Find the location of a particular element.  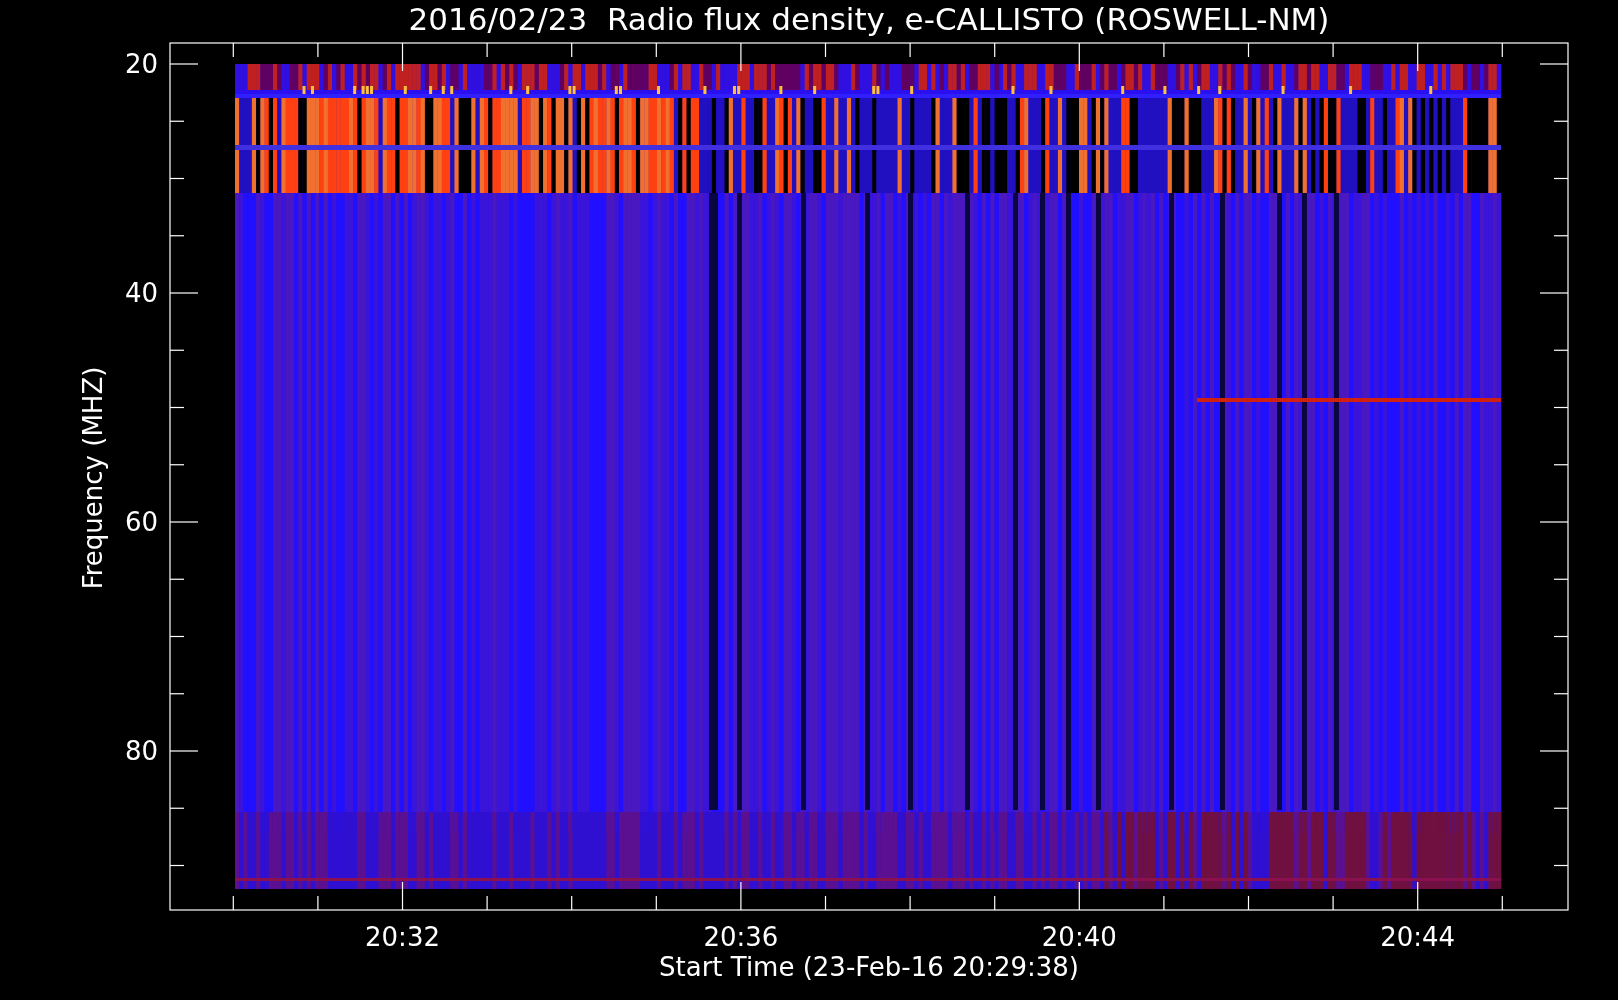

y-tick-label: 20 is located at coordinates (141, 64).